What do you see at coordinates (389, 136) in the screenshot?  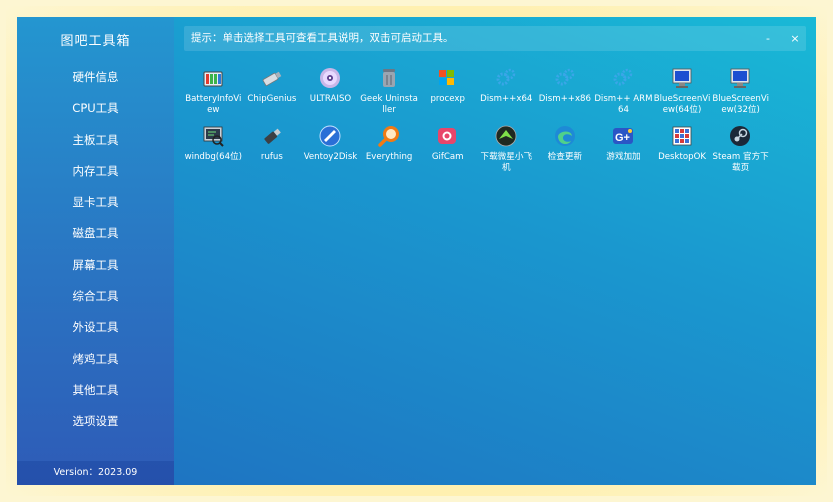 I see `magnifier-icon` at bounding box center [389, 136].